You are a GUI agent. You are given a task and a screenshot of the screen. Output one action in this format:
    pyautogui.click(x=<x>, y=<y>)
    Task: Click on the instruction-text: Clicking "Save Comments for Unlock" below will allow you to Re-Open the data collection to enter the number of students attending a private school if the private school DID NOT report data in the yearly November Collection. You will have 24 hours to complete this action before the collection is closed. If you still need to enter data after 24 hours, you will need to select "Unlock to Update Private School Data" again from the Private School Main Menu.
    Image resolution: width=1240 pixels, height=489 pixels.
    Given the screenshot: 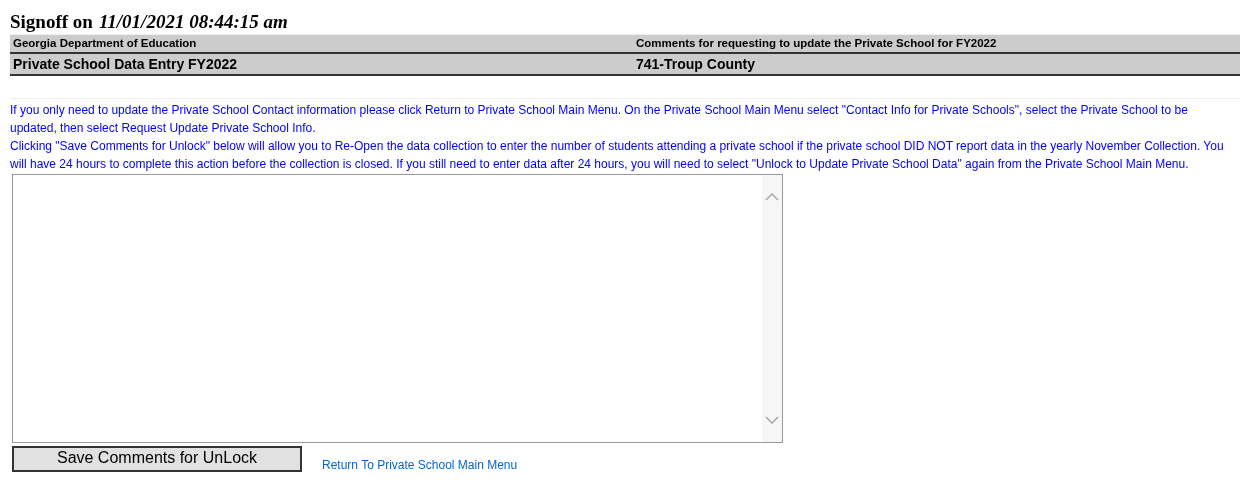 What is the action you would take?
    pyautogui.click(x=617, y=155)
    